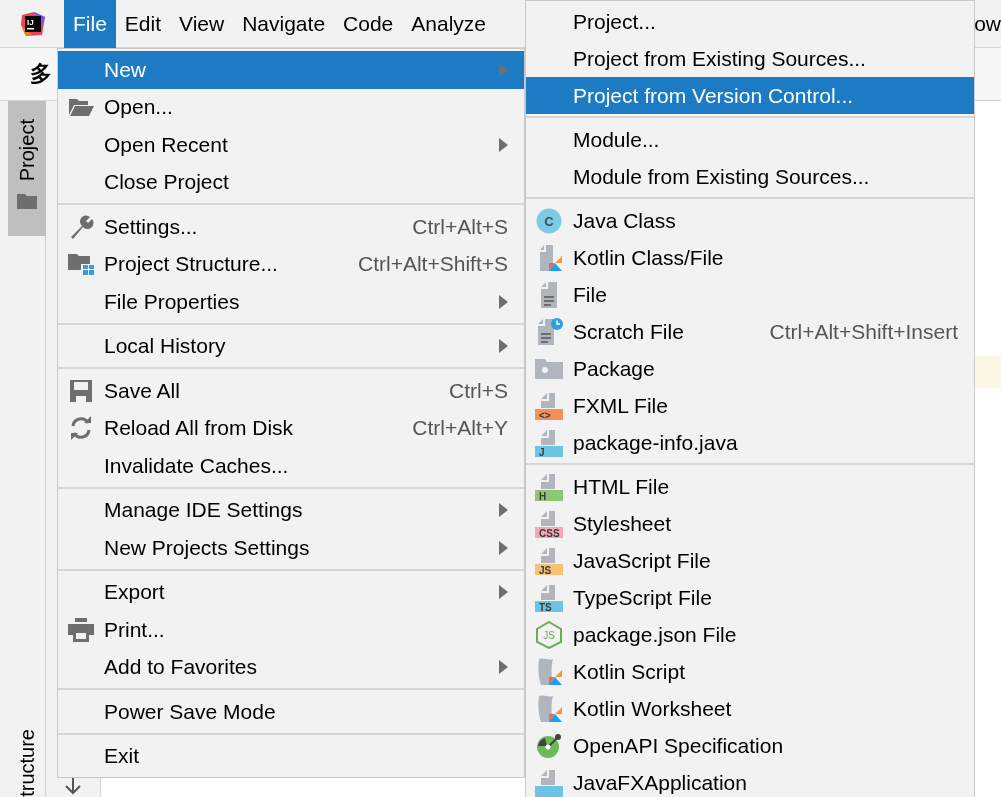 This screenshot has height=797, width=1001. I want to click on menu-item: Kotlin Class/File, so click(750, 257).